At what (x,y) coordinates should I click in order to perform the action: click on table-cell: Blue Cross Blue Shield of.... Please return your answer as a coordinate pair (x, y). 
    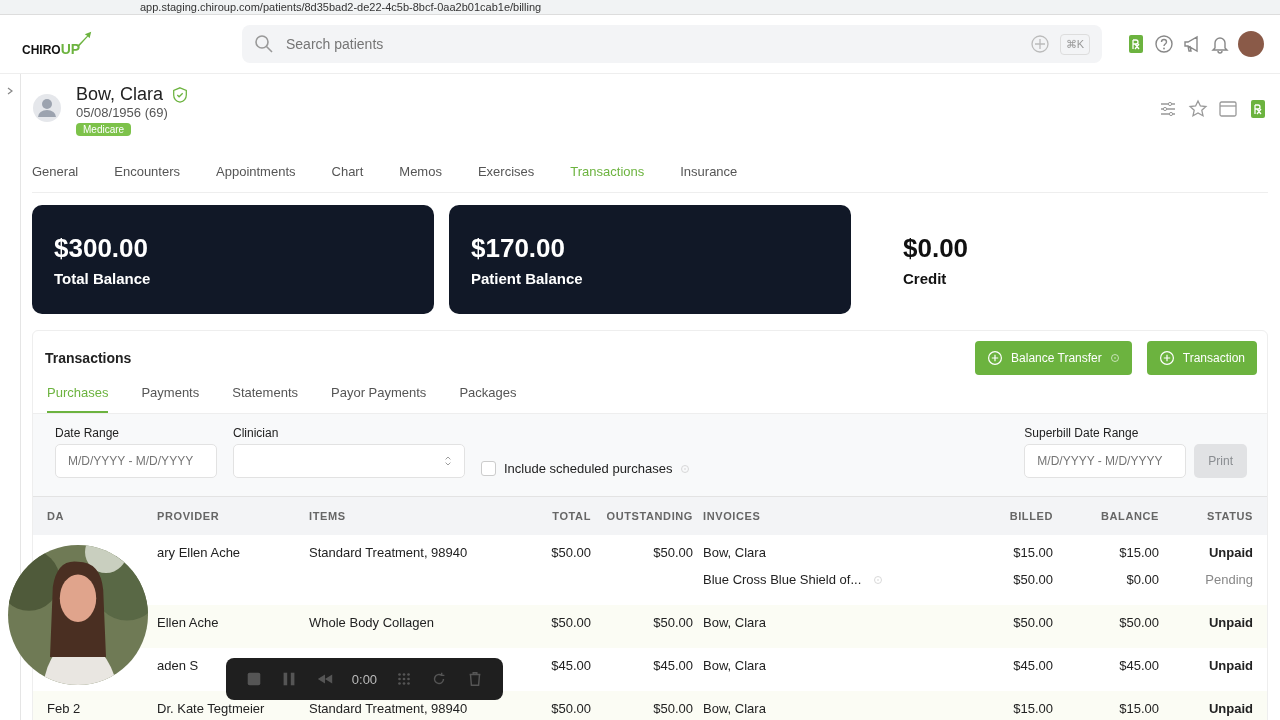
    Looking at the image, I should click on (782, 579).